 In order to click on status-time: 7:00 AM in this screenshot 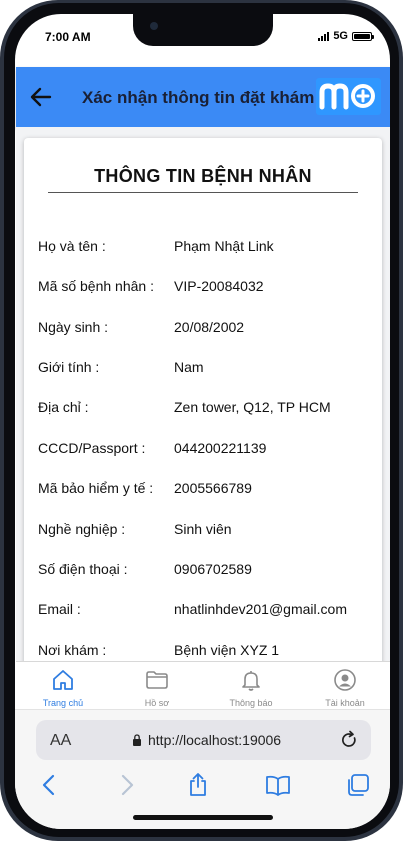, I will do `click(68, 37)`.